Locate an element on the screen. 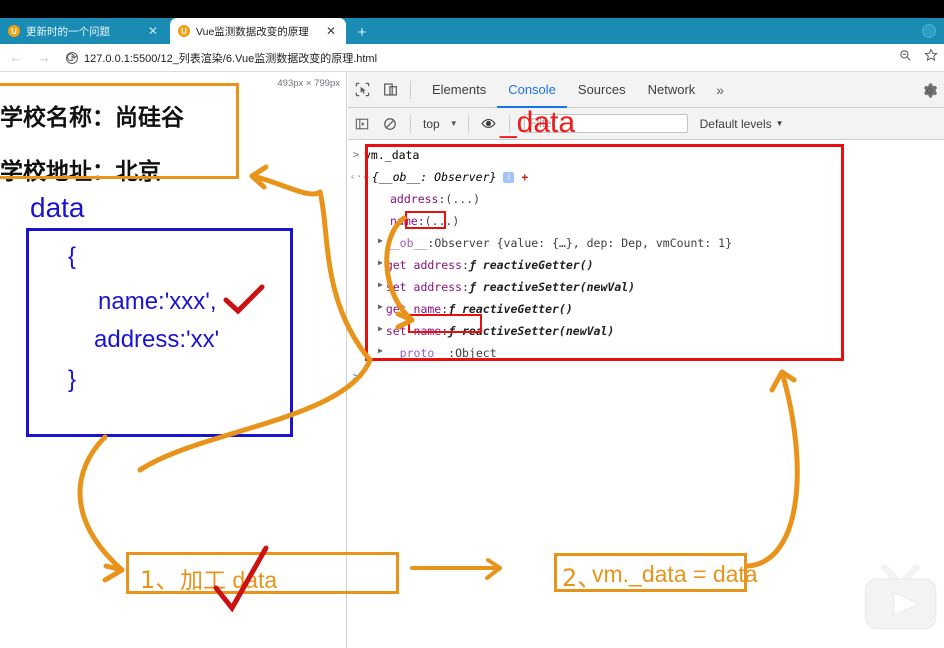  clear-console-icon is located at coordinates (390, 124).